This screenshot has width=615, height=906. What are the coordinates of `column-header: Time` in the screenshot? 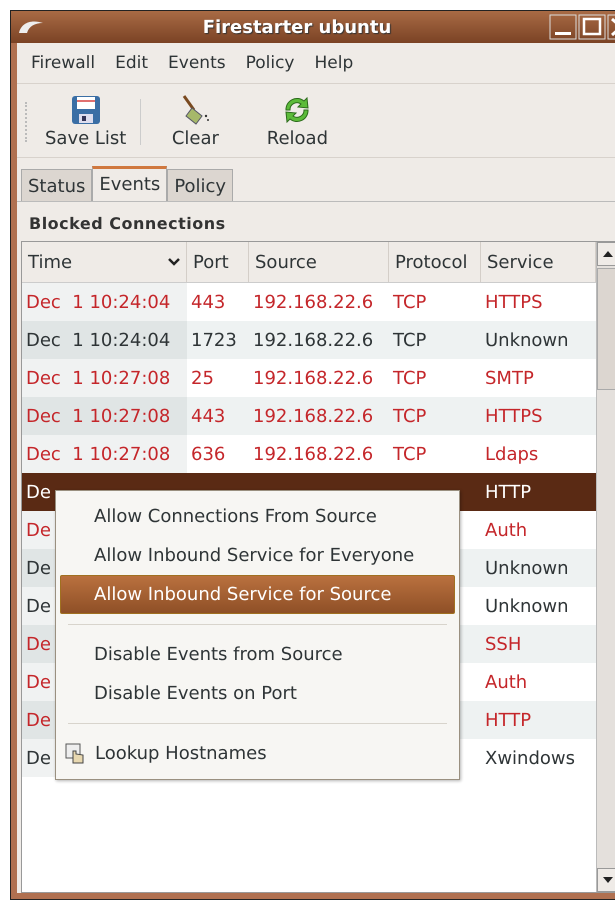 It's located at (104, 262).